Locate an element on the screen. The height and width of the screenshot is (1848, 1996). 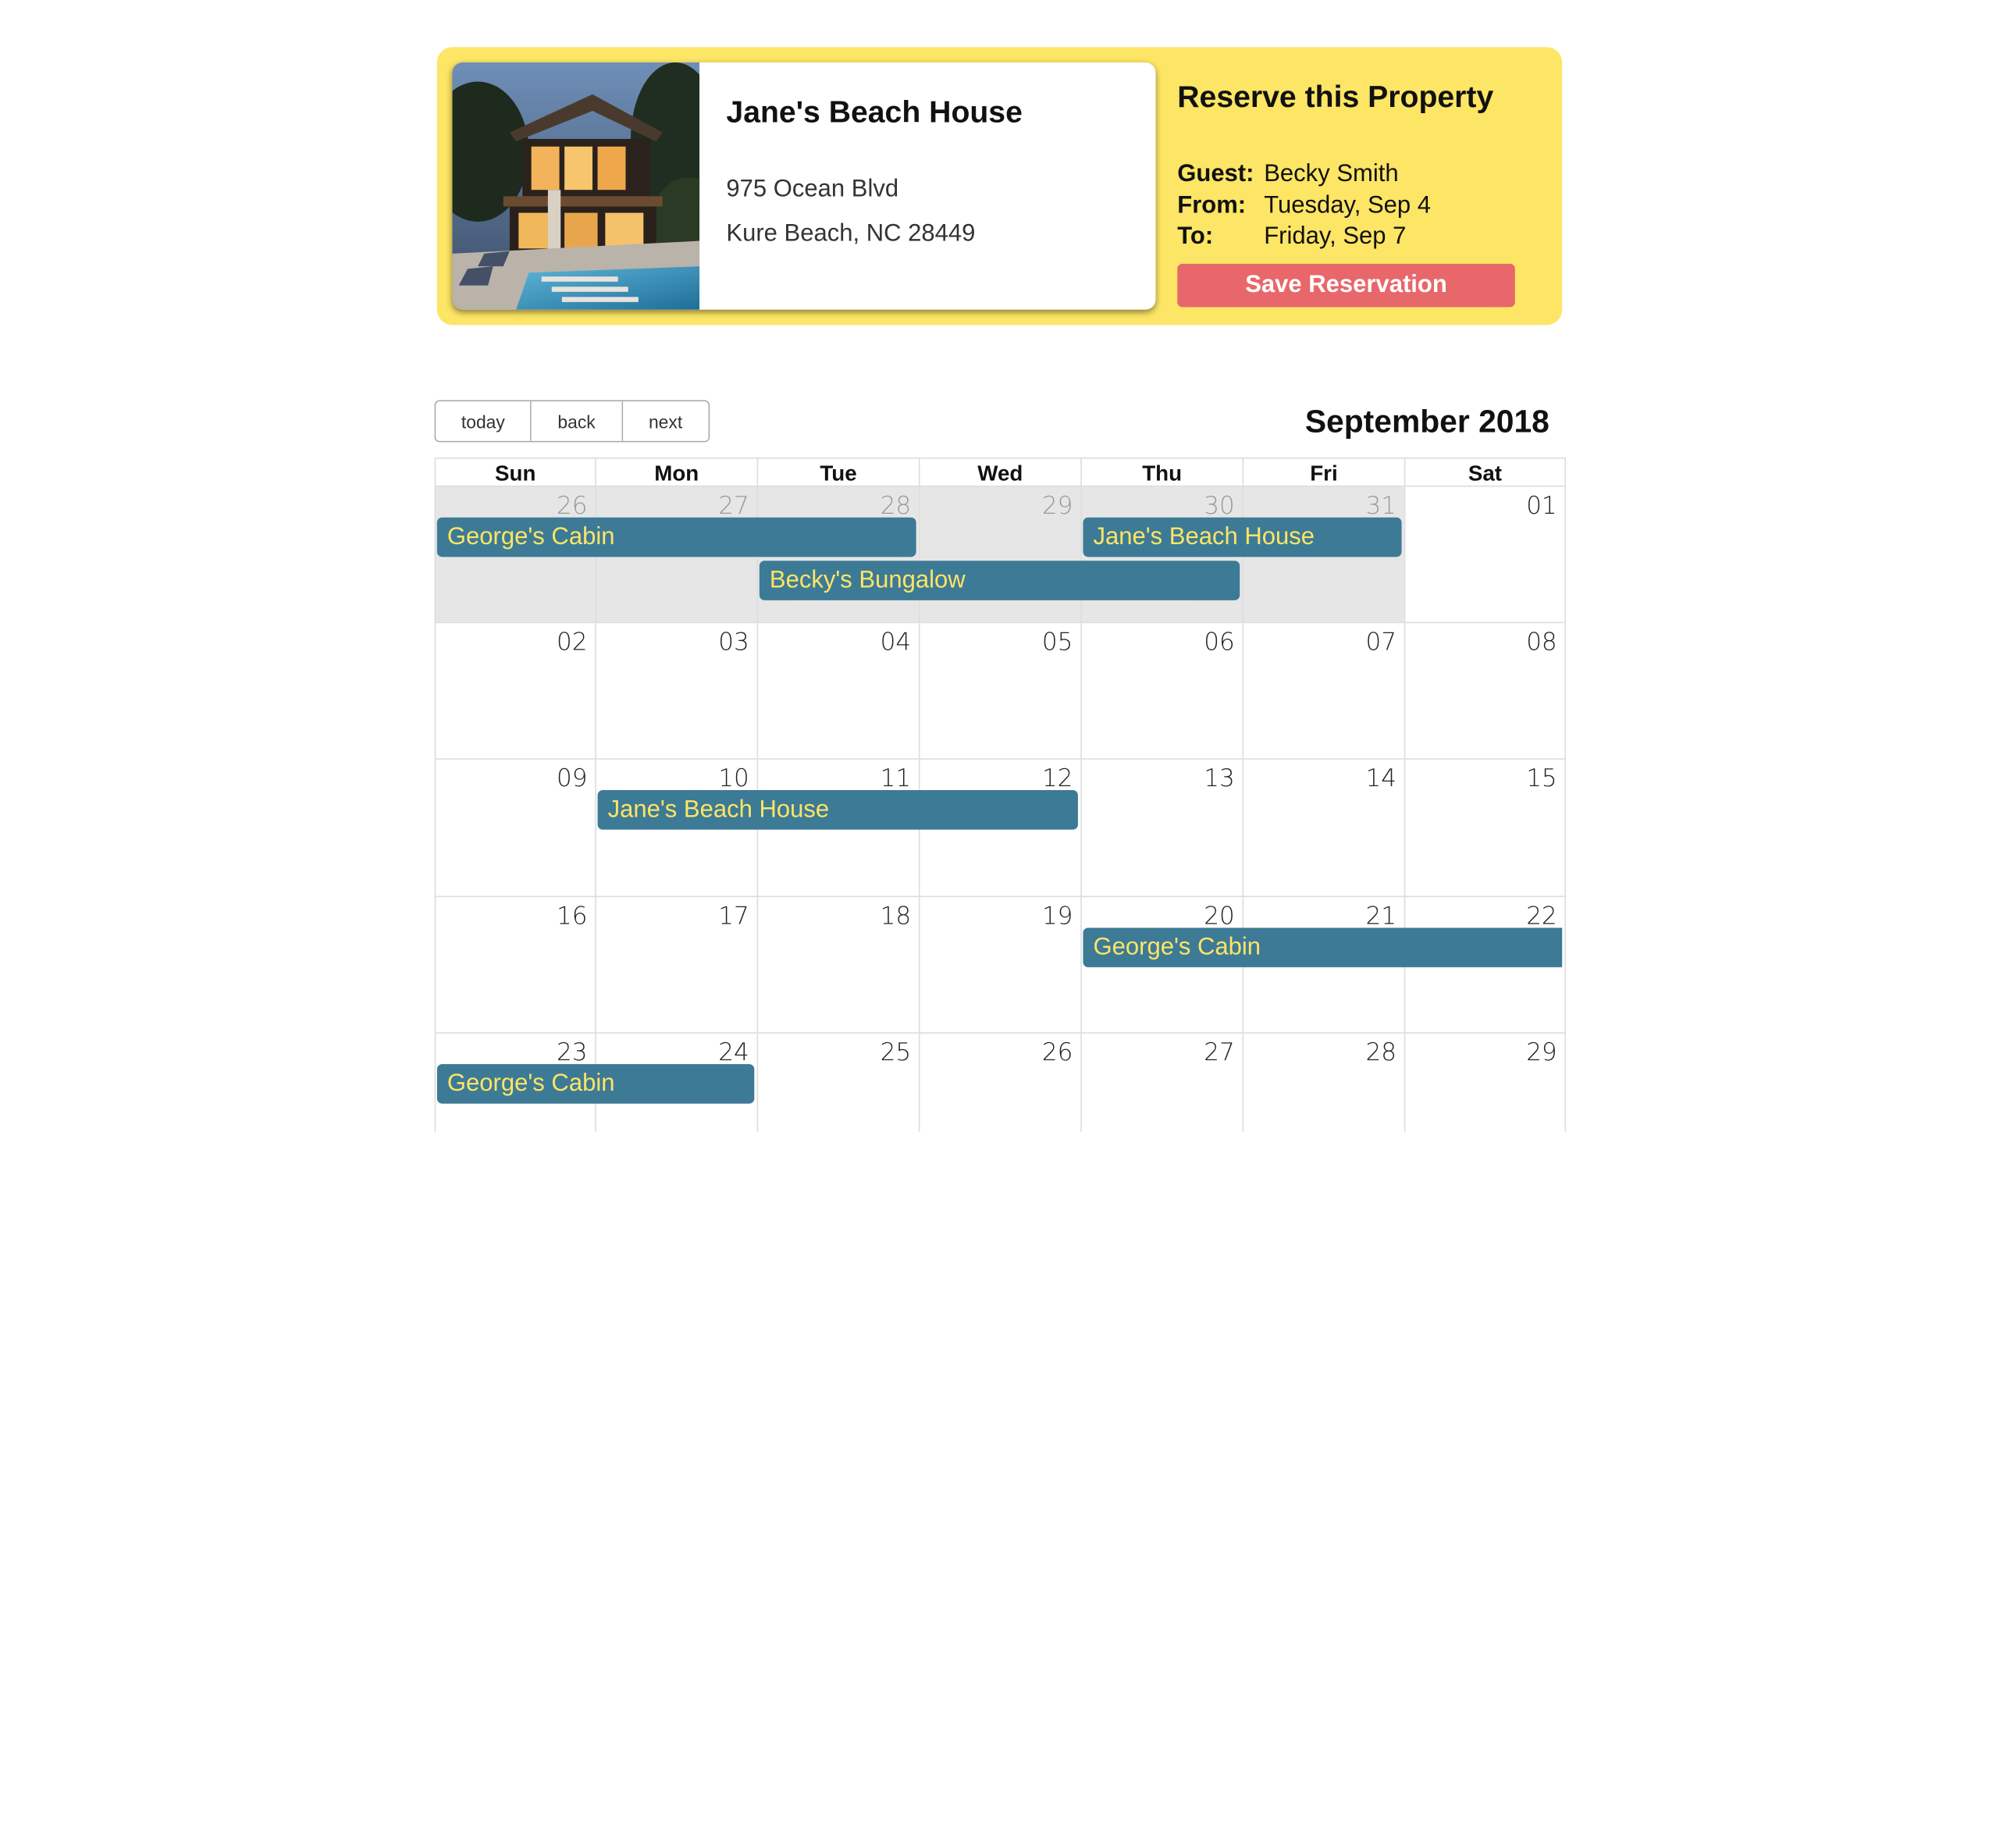
day-number: 06 is located at coordinates (1219, 642).